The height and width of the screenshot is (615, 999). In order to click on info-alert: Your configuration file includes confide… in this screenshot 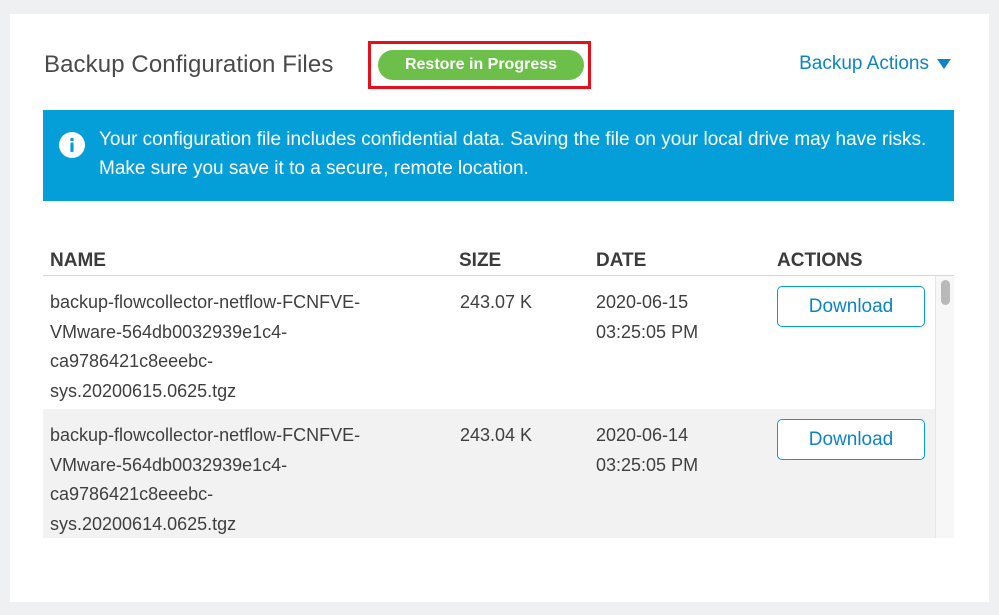, I will do `click(498, 155)`.